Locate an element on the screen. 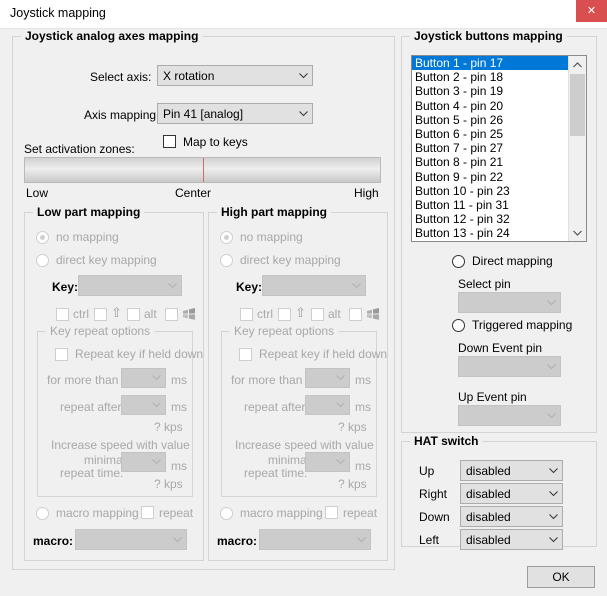  shift-arrow-icon: ⇧ is located at coordinates (300, 312).